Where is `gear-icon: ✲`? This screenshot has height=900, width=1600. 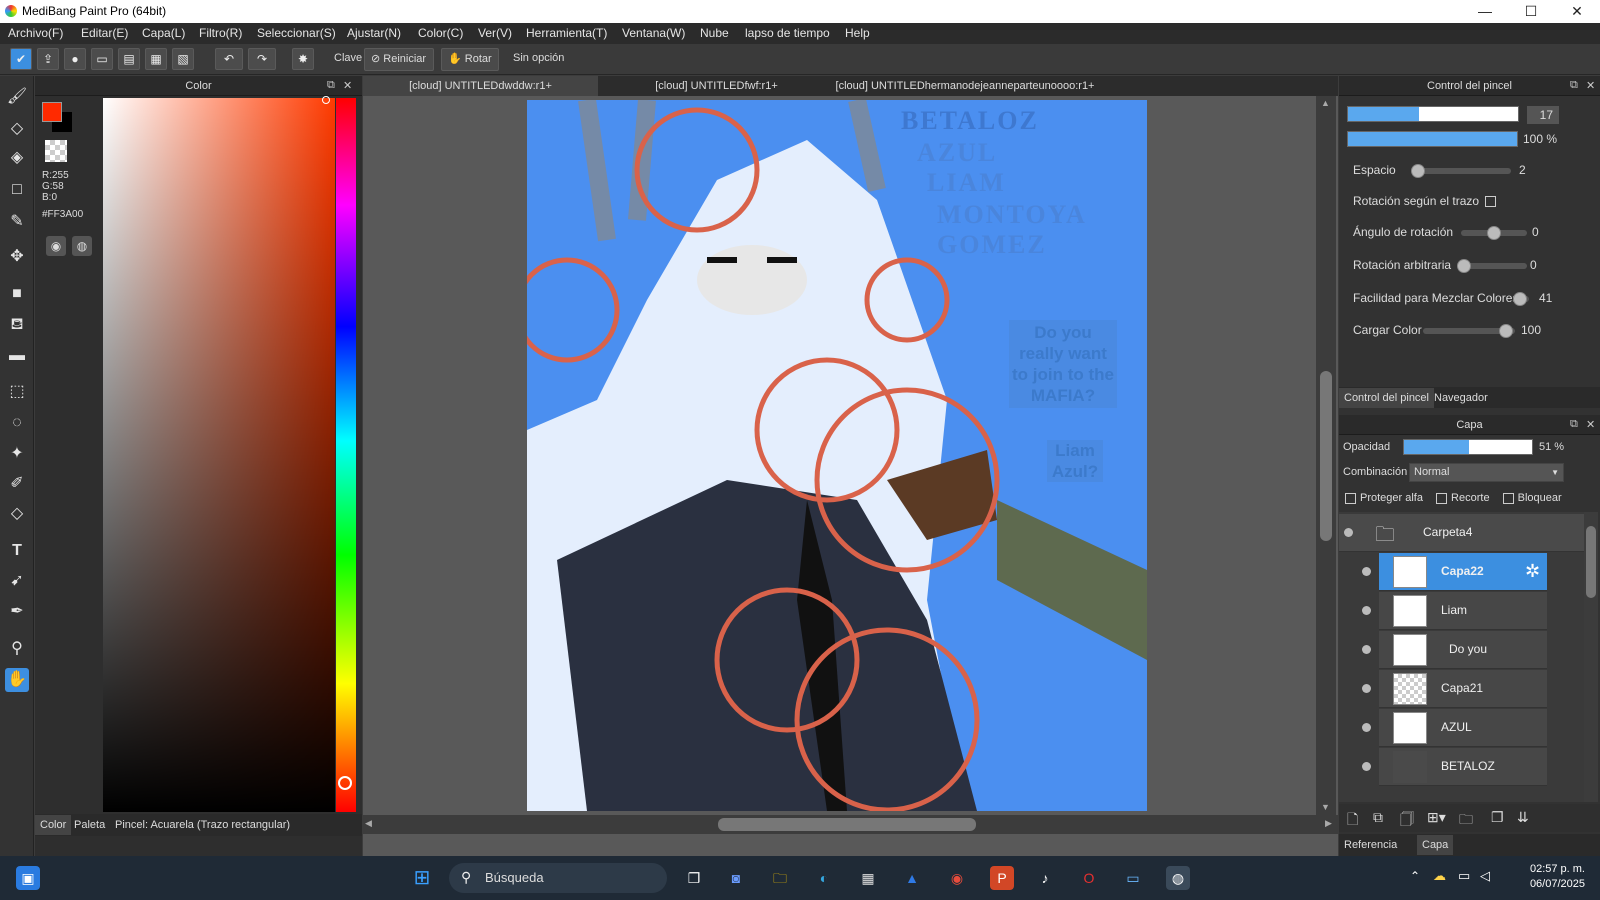 gear-icon: ✲ is located at coordinates (1532, 571).